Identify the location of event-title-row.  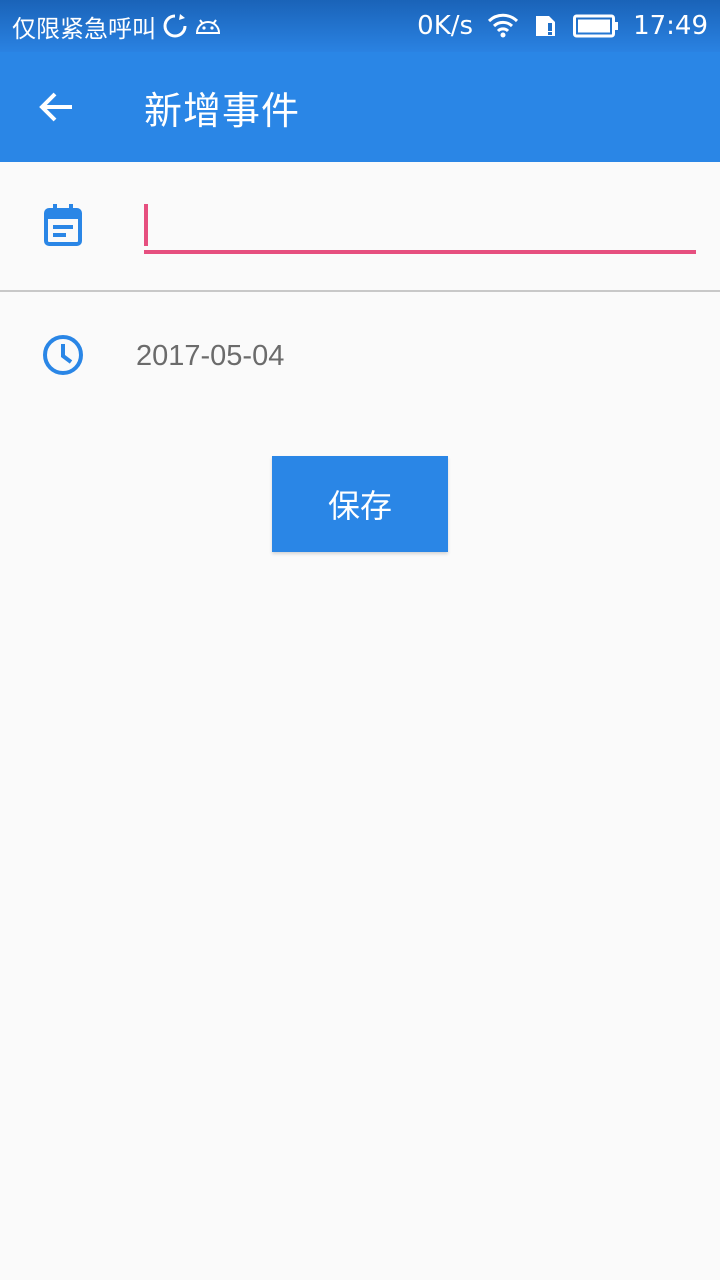
(360, 227).